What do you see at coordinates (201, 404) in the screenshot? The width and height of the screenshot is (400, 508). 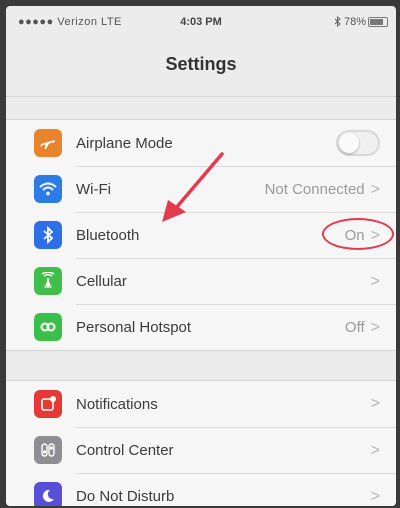 I see `settings-row-notifications: Notifications >` at bounding box center [201, 404].